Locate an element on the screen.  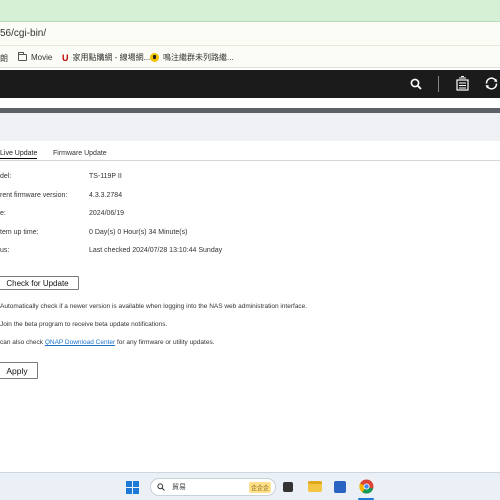
panel-title-band is located at coordinates (250, 127).